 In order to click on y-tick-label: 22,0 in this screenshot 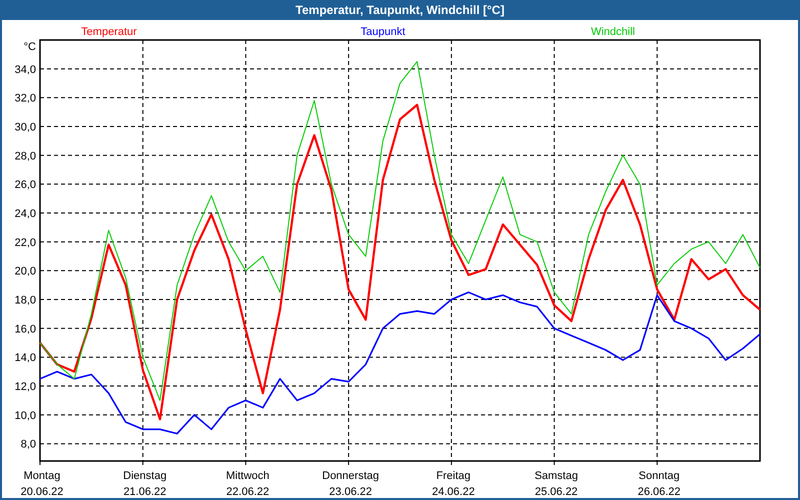, I will do `click(25, 242)`.